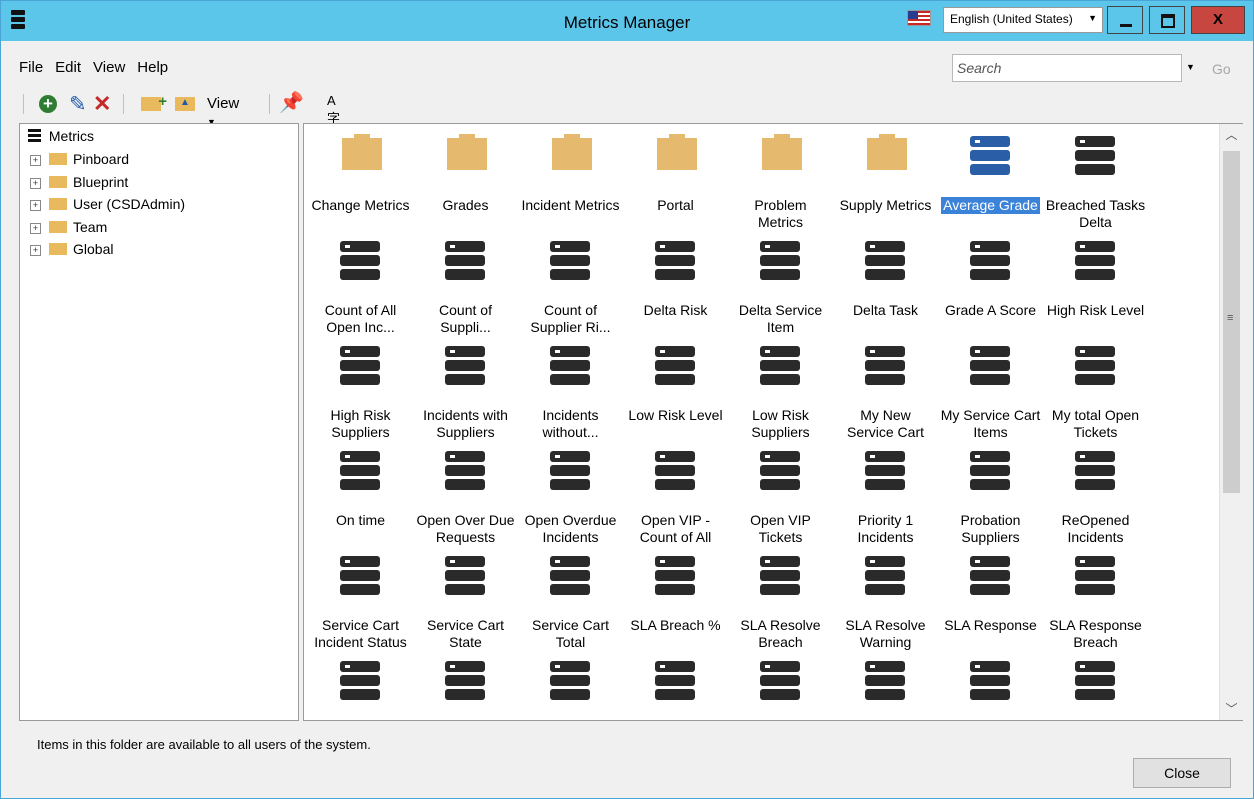 The image size is (1254, 799). I want to click on tree-node-user-csdadmin: + User (CSDAdmin), so click(107, 204).